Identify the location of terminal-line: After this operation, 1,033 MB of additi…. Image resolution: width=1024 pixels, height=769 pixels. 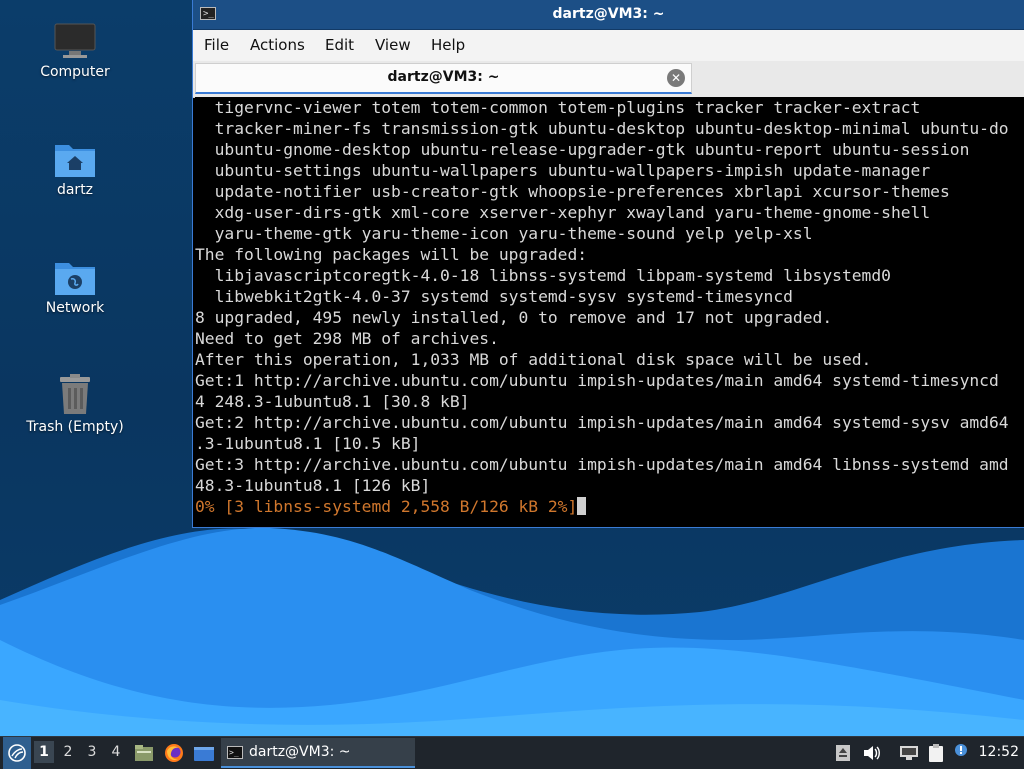
(533, 359).